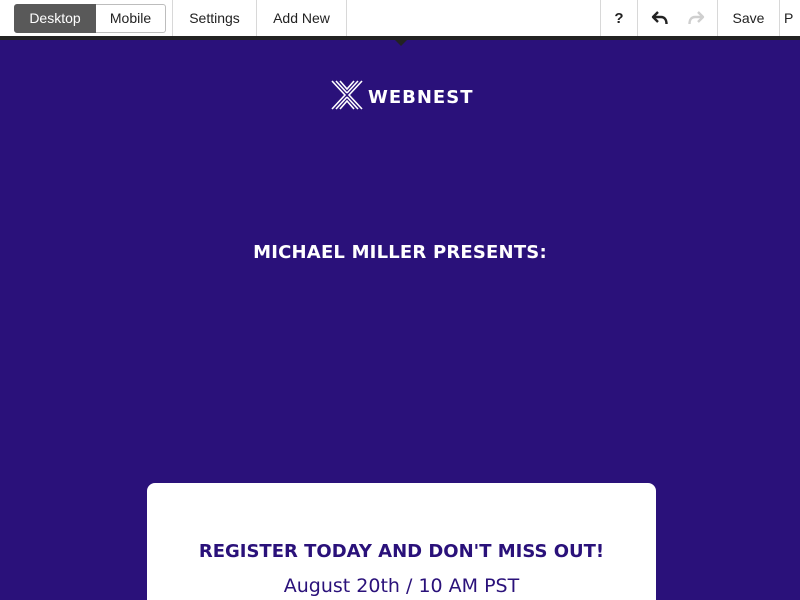 The width and height of the screenshot is (800, 600). What do you see at coordinates (215, 18) in the screenshot?
I see `settings-button: Settings` at bounding box center [215, 18].